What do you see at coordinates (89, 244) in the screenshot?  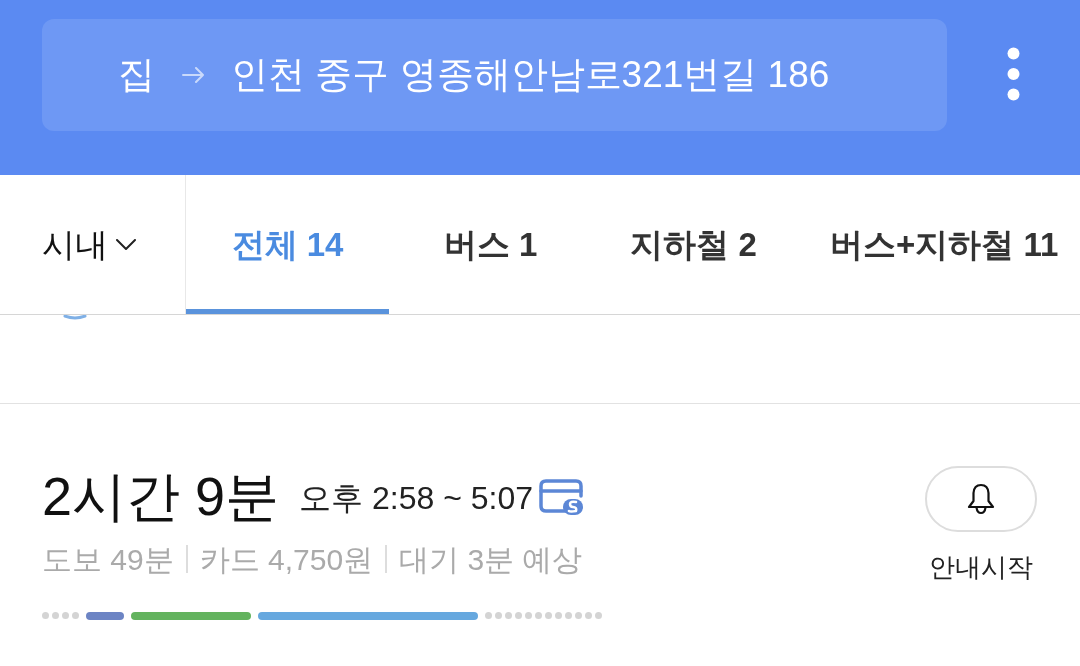 I see `region-dropdown: 시내` at bounding box center [89, 244].